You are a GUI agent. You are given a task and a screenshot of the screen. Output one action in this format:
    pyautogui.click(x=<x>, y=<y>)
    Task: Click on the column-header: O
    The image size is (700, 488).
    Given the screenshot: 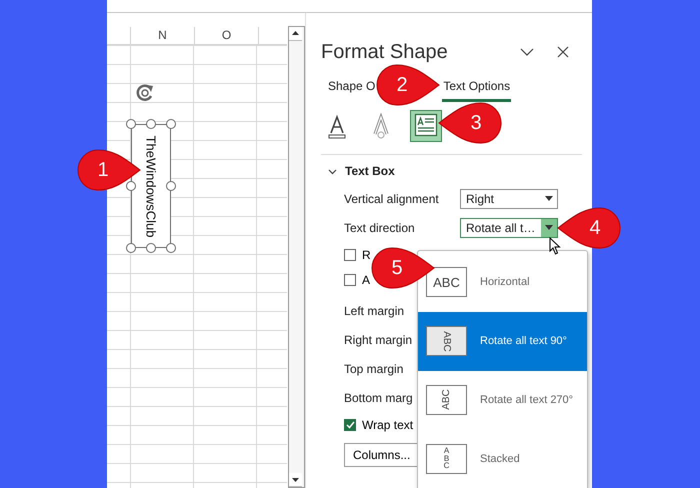 What is the action you would take?
    pyautogui.click(x=227, y=35)
    